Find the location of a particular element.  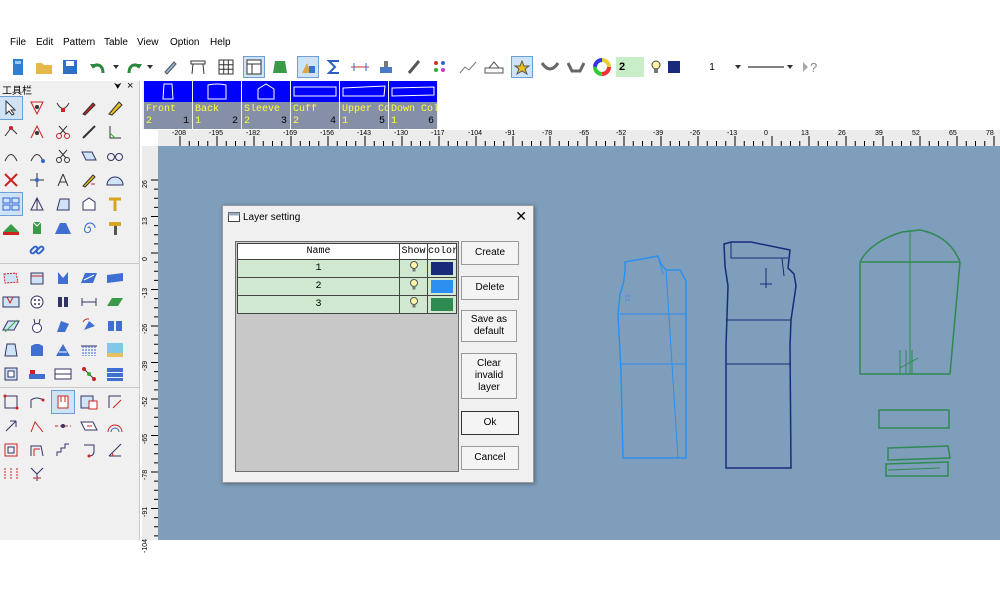

rabbit-icon is located at coordinates (37, 326).